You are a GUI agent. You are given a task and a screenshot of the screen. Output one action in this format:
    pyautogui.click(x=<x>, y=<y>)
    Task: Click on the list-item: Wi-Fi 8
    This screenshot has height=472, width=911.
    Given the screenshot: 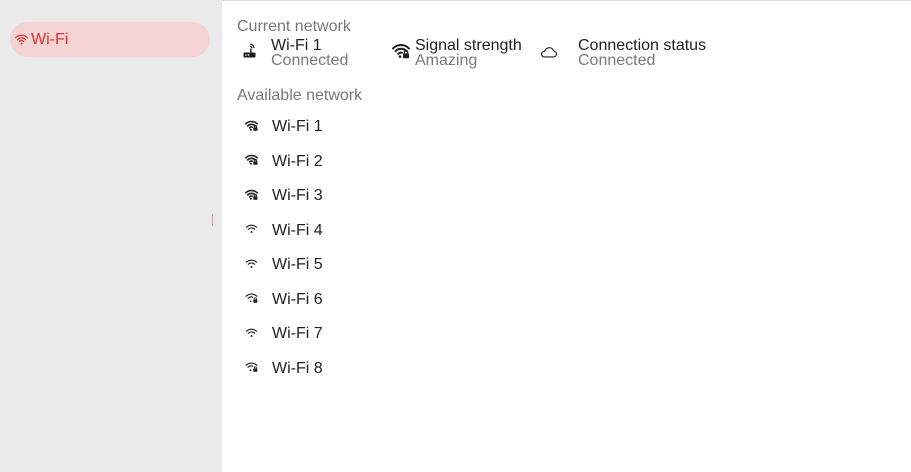 What is the action you would take?
    pyautogui.click(x=437, y=373)
    